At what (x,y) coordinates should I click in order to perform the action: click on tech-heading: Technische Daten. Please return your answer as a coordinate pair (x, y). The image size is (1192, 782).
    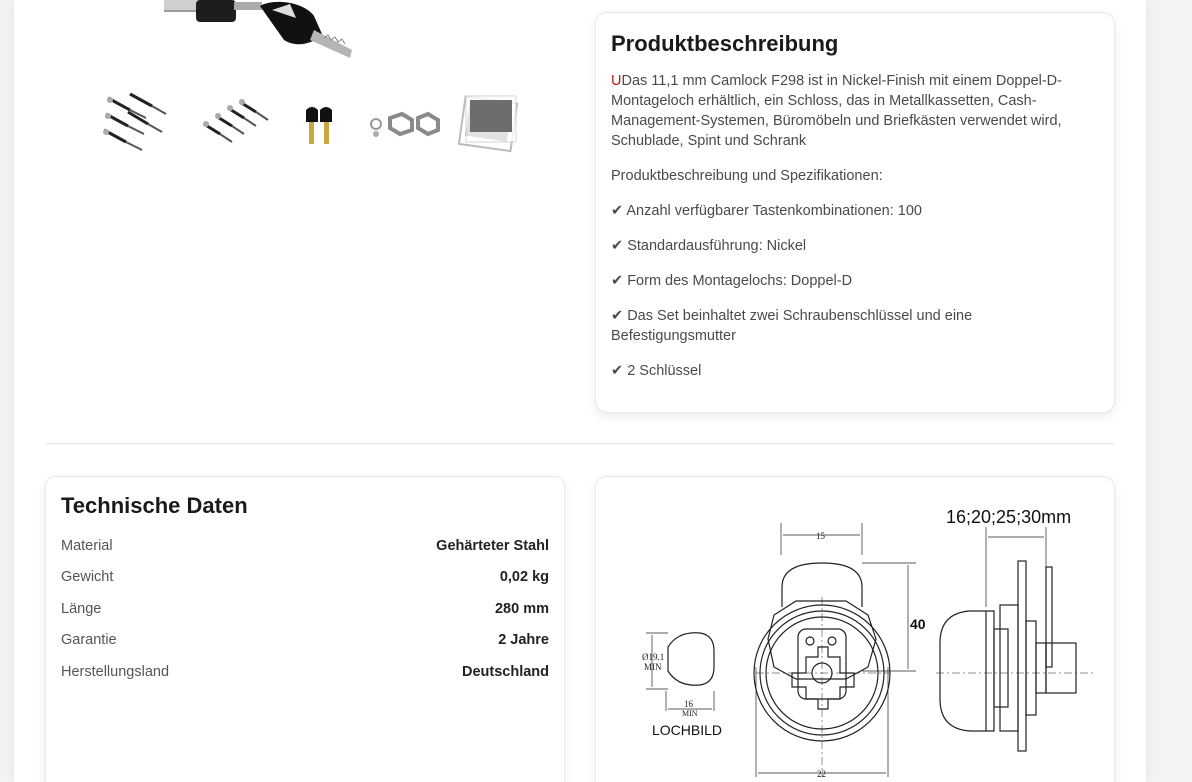
    Looking at the image, I should click on (154, 505).